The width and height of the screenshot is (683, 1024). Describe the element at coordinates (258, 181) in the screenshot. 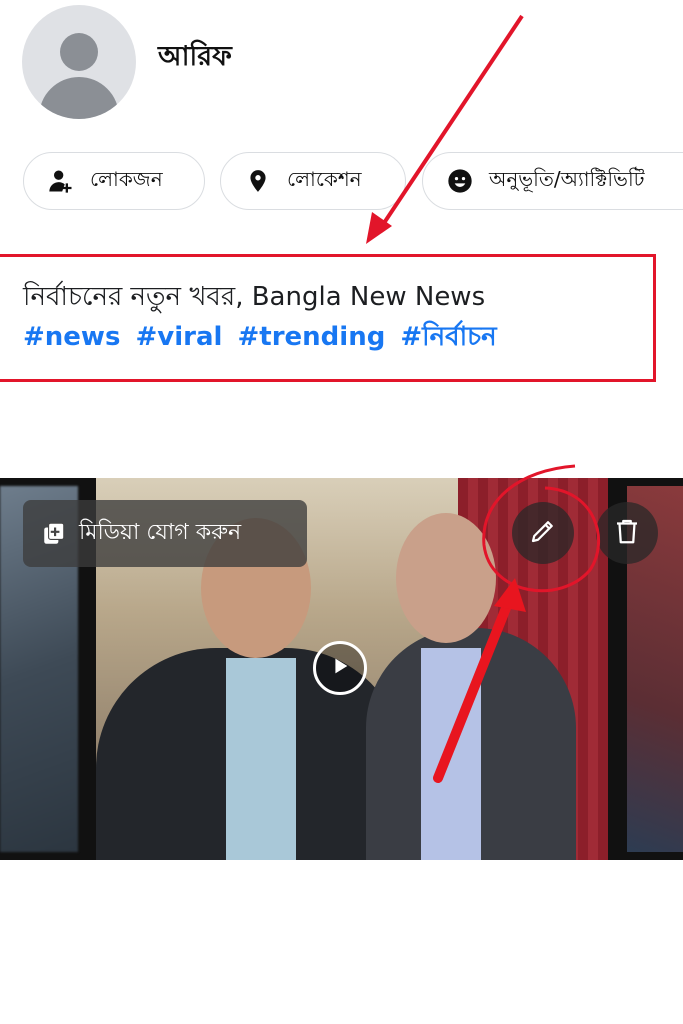

I see `location-pin-icon` at that location.